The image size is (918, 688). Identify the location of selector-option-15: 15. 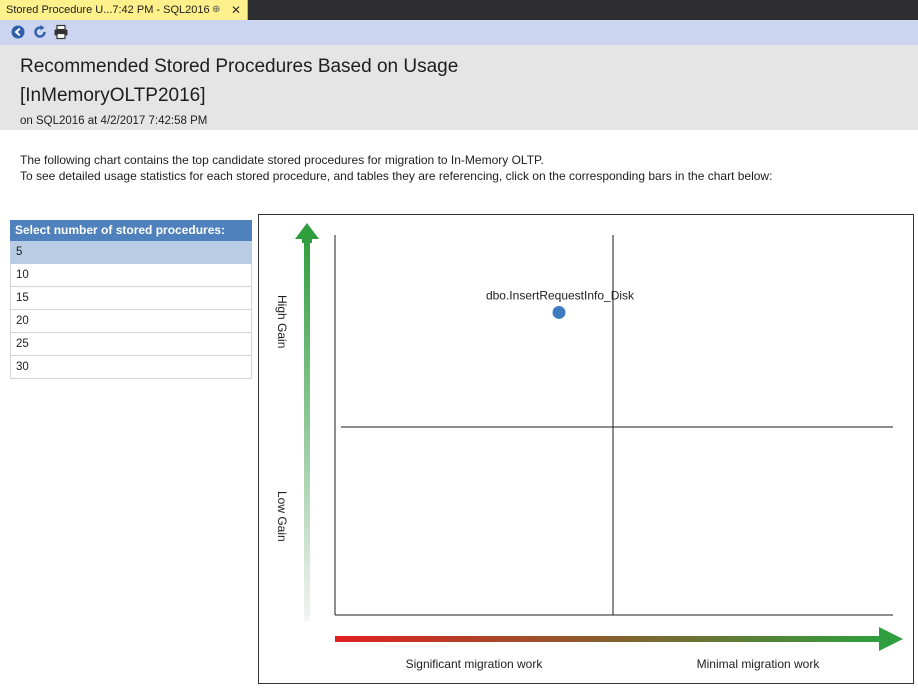
(131, 298).